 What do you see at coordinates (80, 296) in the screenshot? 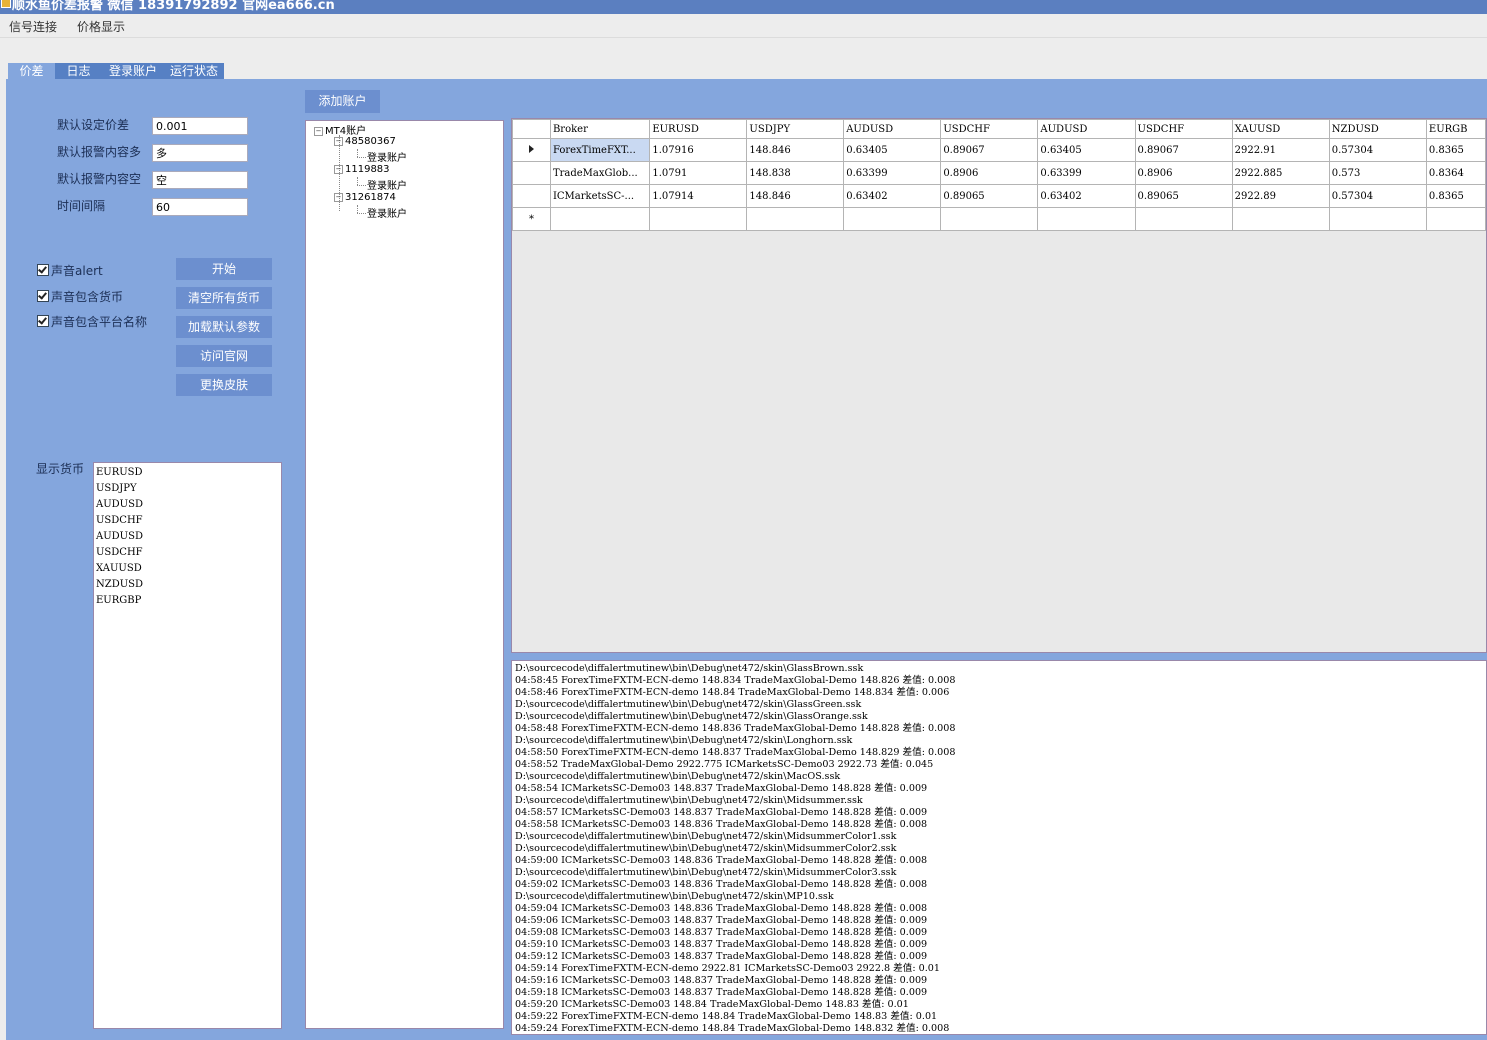
I see `sound-currency-checkbox: 声音包含货币` at bounding box center [80, 296].